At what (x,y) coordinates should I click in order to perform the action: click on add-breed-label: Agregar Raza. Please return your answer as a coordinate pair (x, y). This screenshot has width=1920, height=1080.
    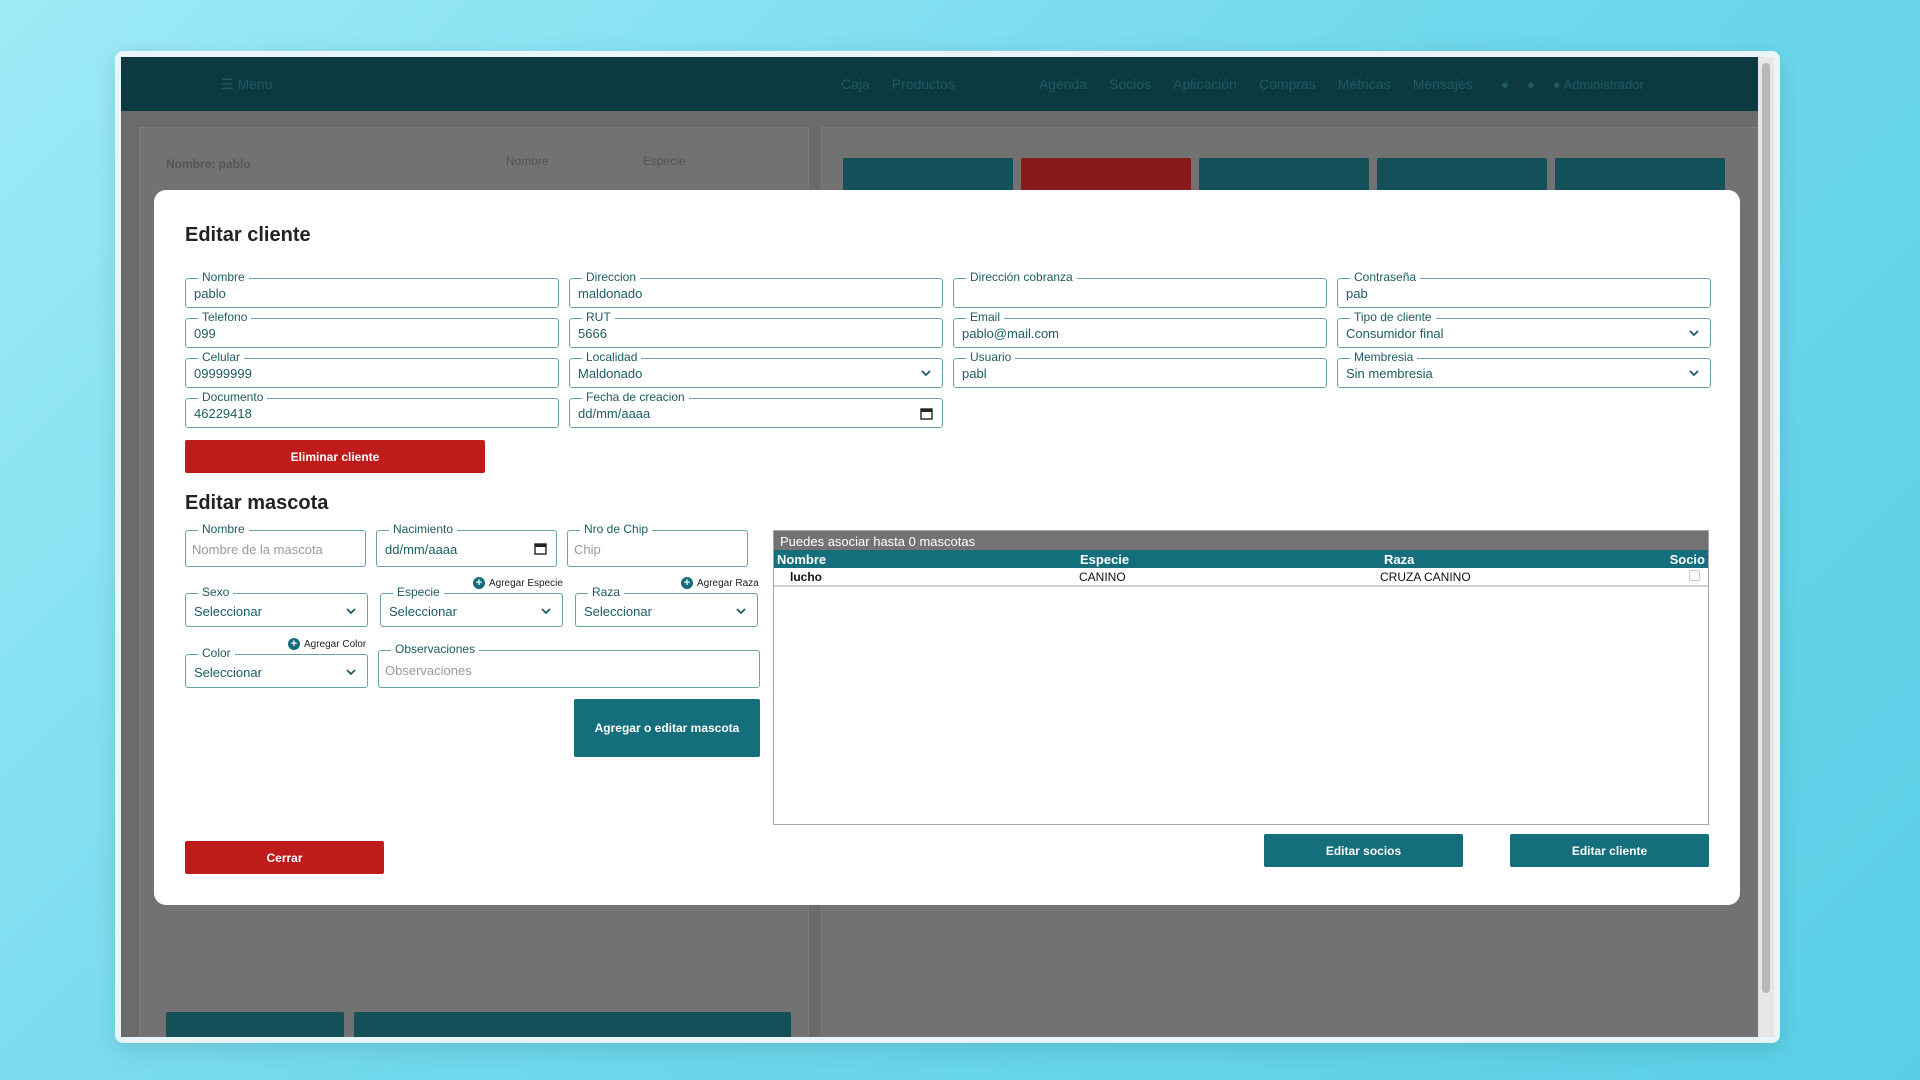
    Looking at the image, I should click on (728, 583).